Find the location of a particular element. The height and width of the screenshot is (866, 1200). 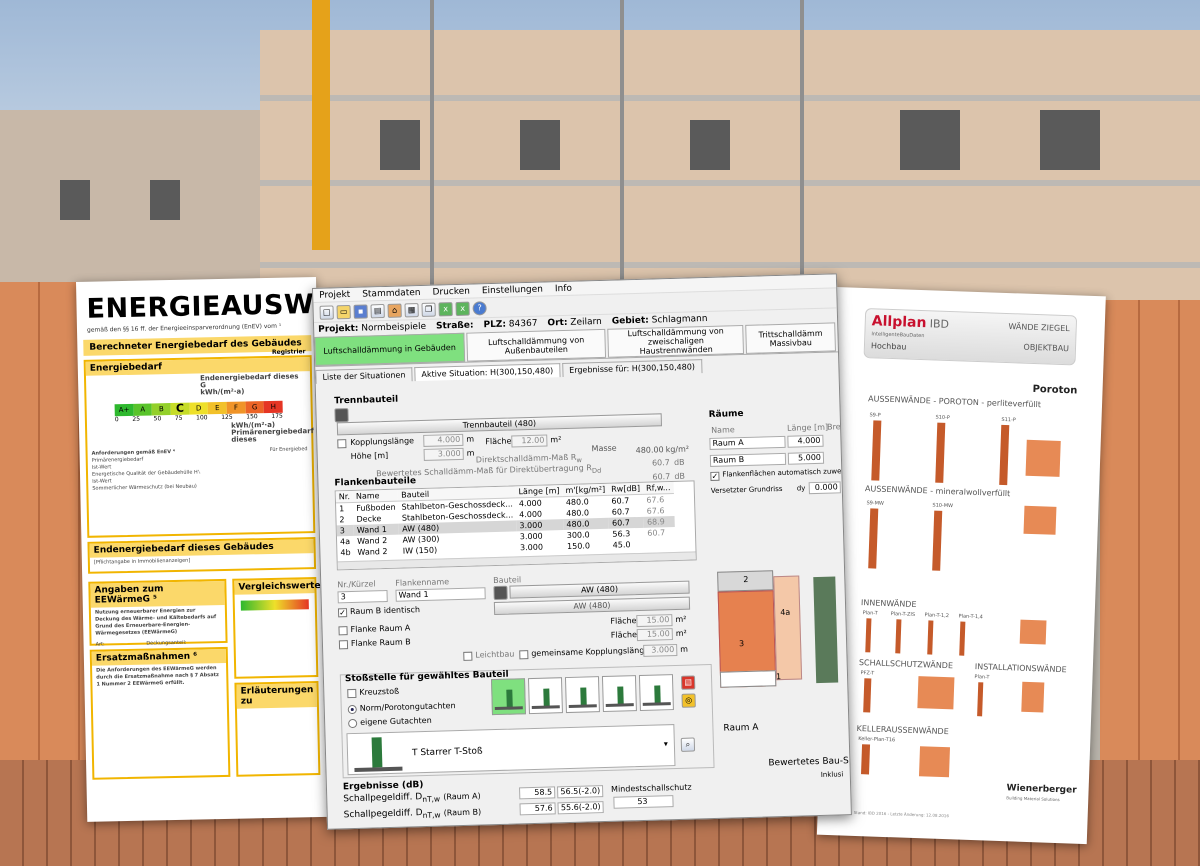

shared-coupling-checkbox is located at coordinates (524, 655).